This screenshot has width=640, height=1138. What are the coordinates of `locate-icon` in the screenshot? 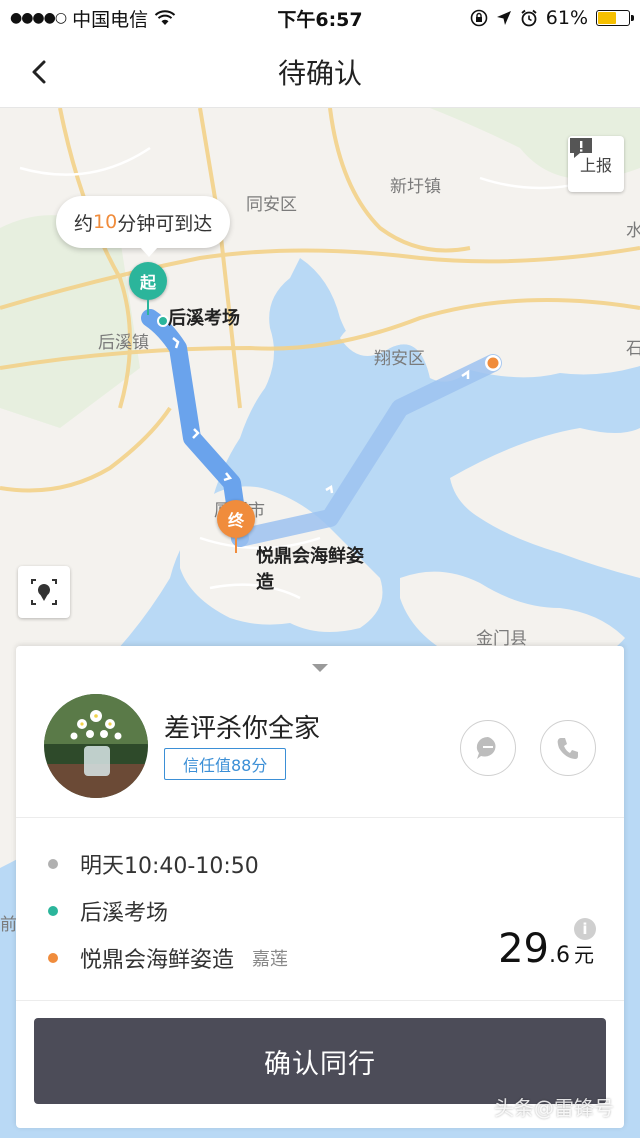 It's located at (44, 592).